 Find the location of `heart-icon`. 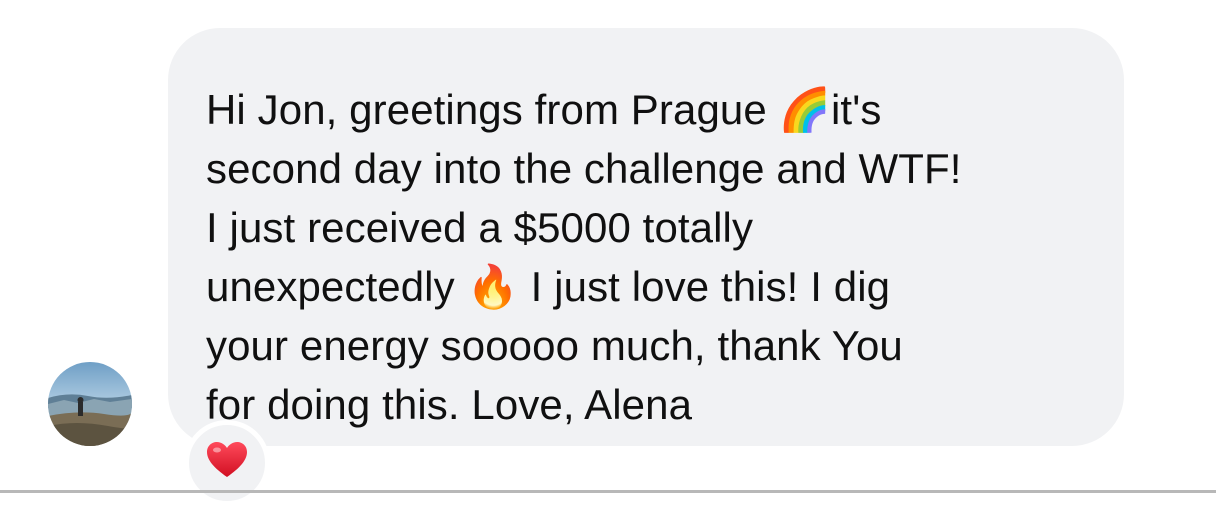

heart-icon is located at coordinates (227, 459).